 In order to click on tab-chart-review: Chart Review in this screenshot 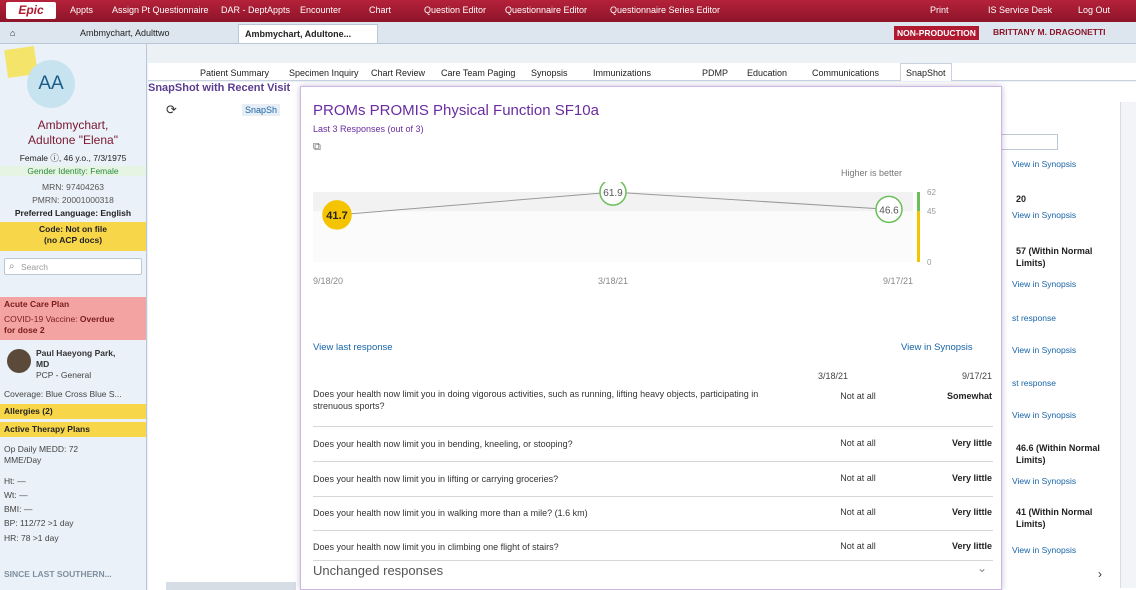, I will do `click(398, 75)`.